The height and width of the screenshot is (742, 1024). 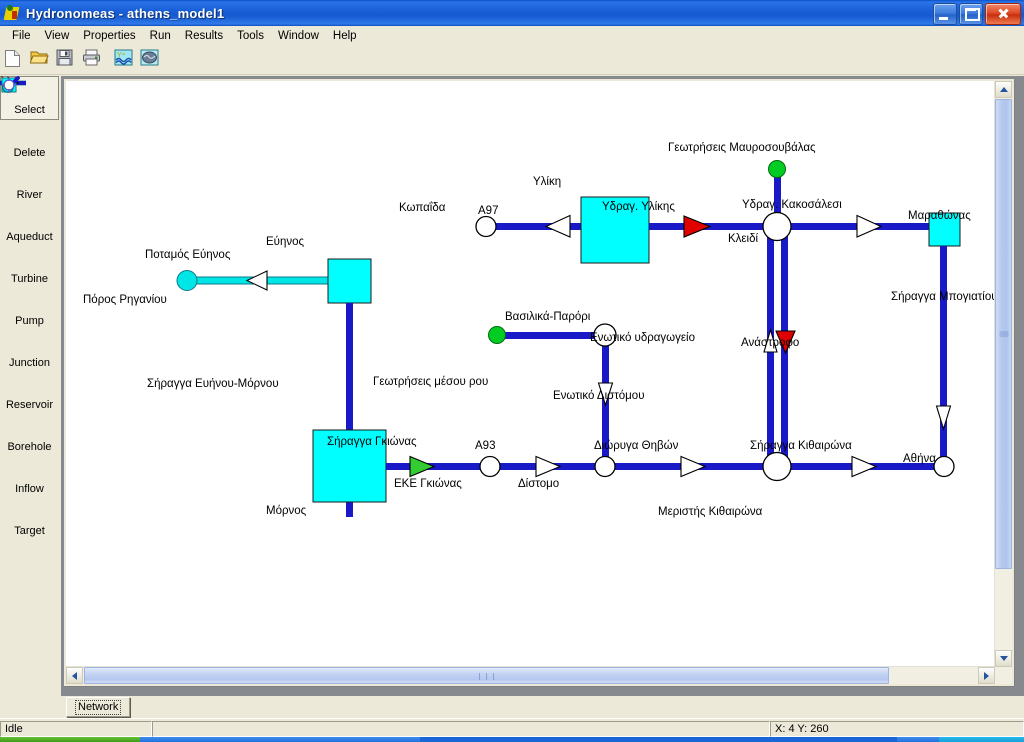 I want to click on label-enotiko-ydragogeio: Ενωτικό υδραγωγείο, so click(x=642, y=338).